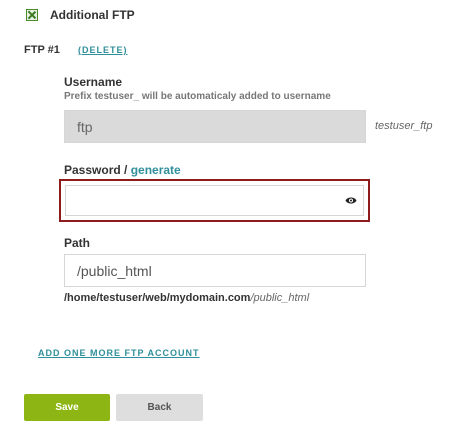  I want to click on password-input, so click(214, 200).